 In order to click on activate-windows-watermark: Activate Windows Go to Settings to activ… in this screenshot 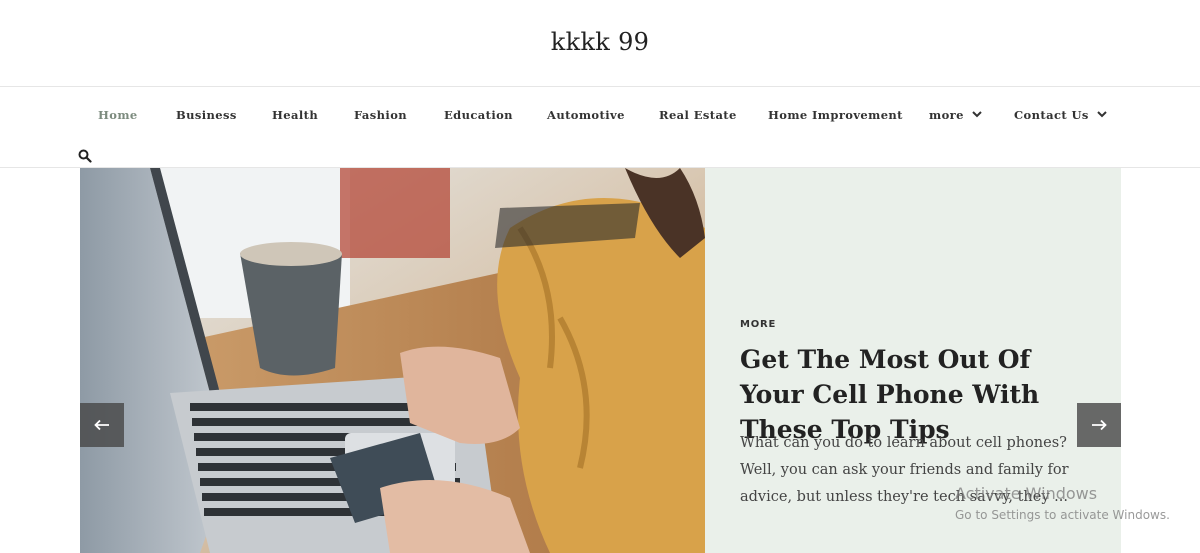, I will do `click(1062, 503)`.